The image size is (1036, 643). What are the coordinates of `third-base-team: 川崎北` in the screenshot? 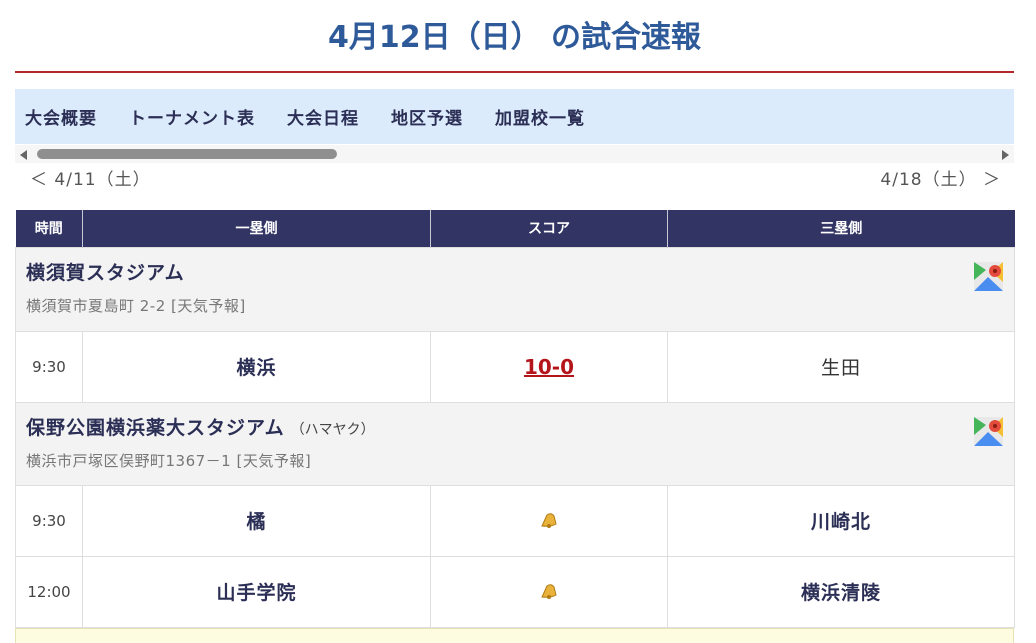 It's located at (841, 520).